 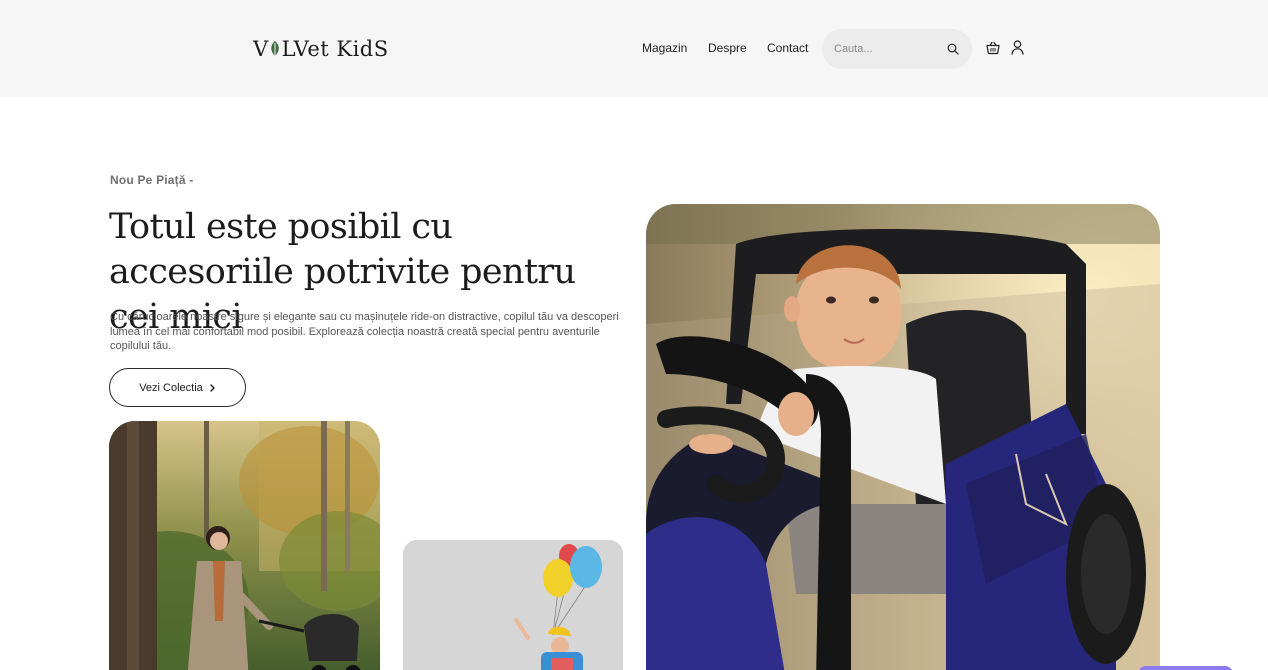 What do you see at coordinates (261, 49) in the screenshot?
I see `logo-letter-v: V` at bounding box center [261, 49].